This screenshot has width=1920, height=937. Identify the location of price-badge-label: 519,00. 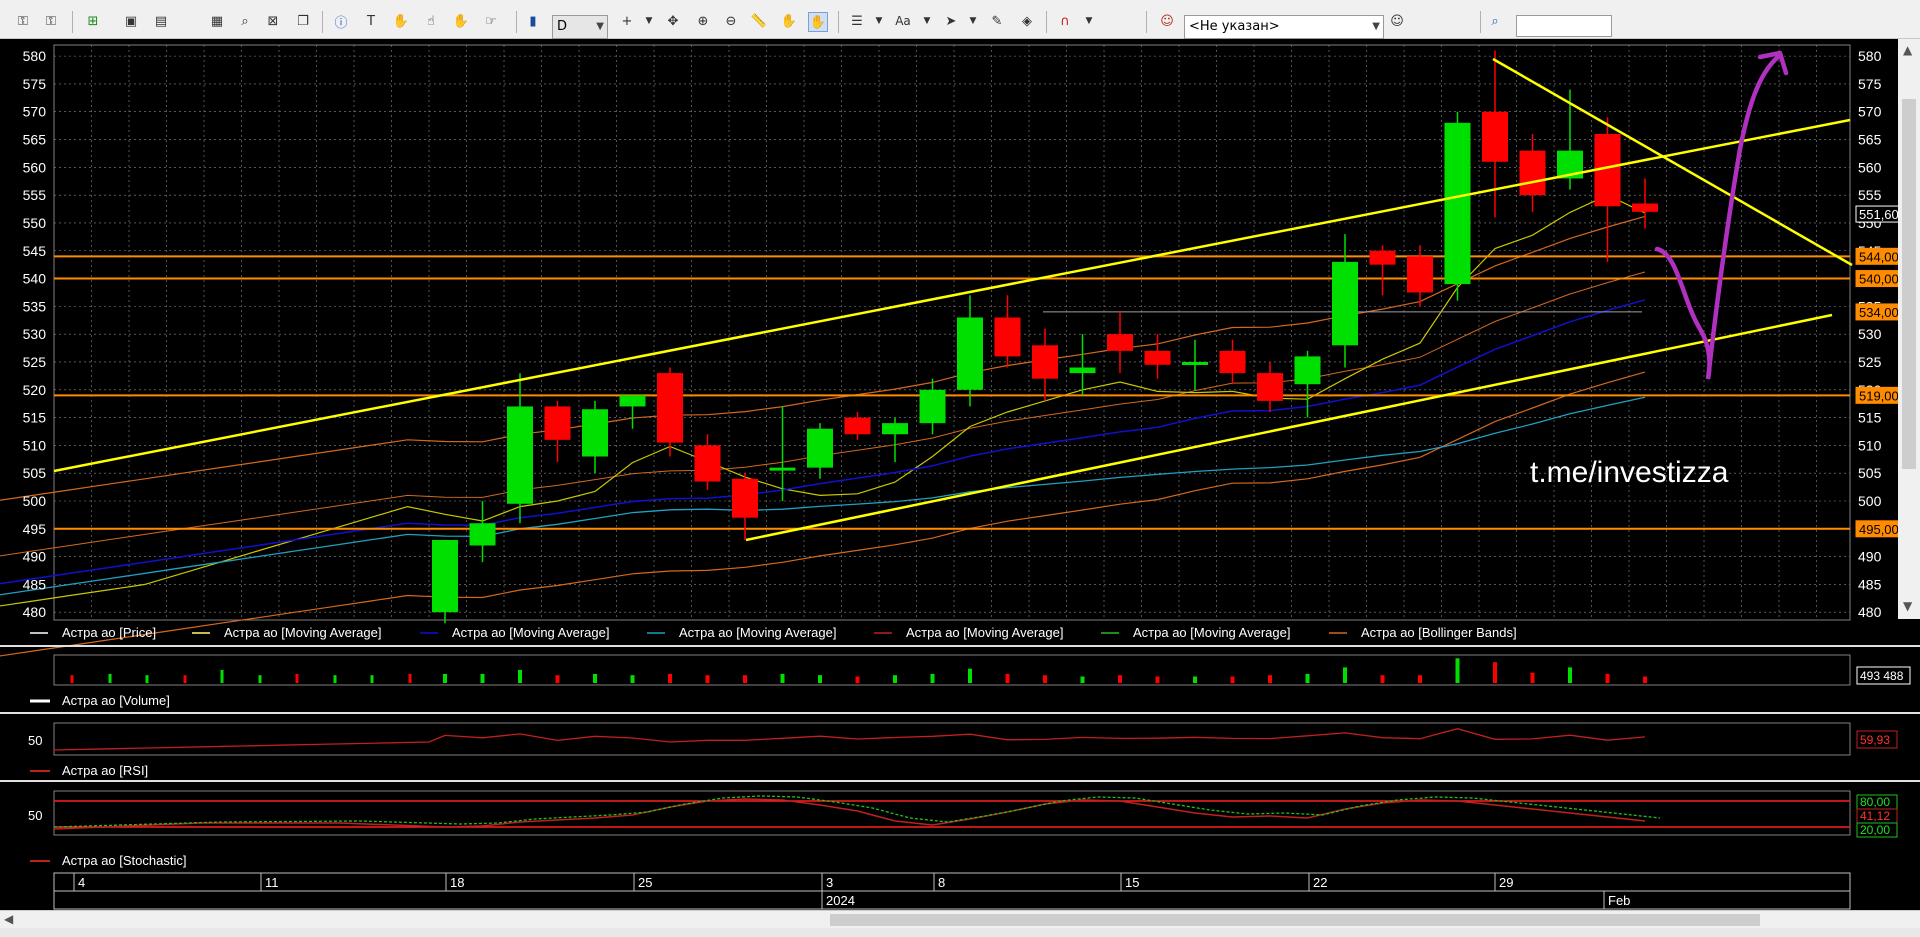
(1879, 395).